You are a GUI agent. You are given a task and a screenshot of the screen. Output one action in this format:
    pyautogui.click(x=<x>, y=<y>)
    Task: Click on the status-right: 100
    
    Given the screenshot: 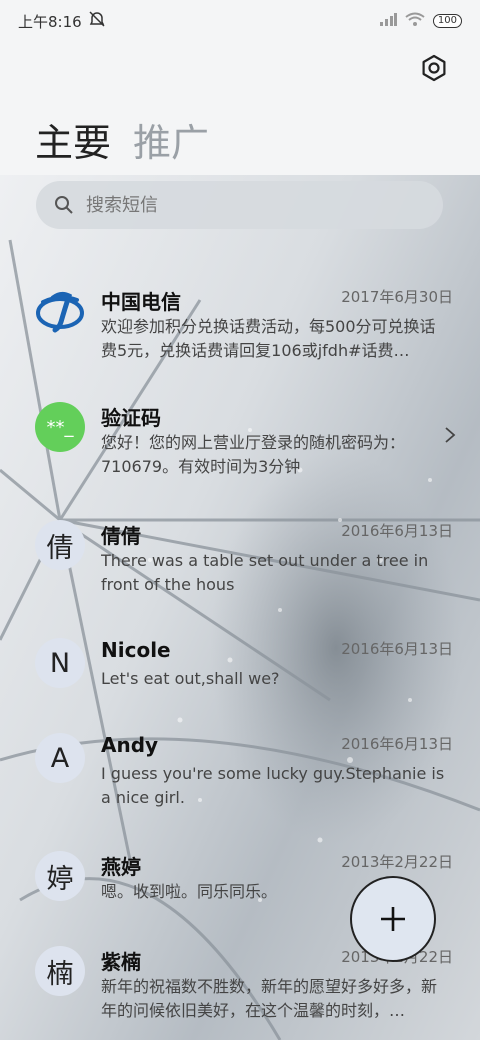 What is the action you would take?
    pyautogui.click(x=420, y=21)
    